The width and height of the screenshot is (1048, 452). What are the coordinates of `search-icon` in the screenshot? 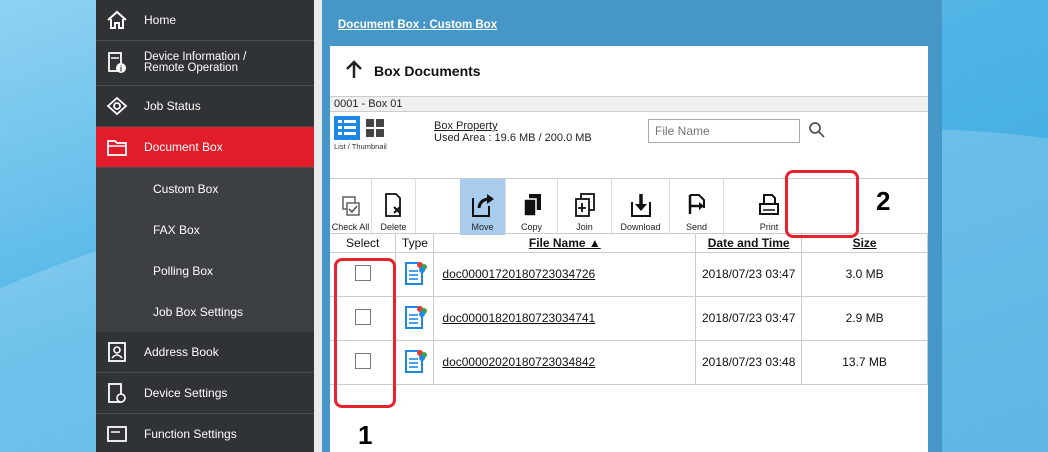 It's located at (817, 132).